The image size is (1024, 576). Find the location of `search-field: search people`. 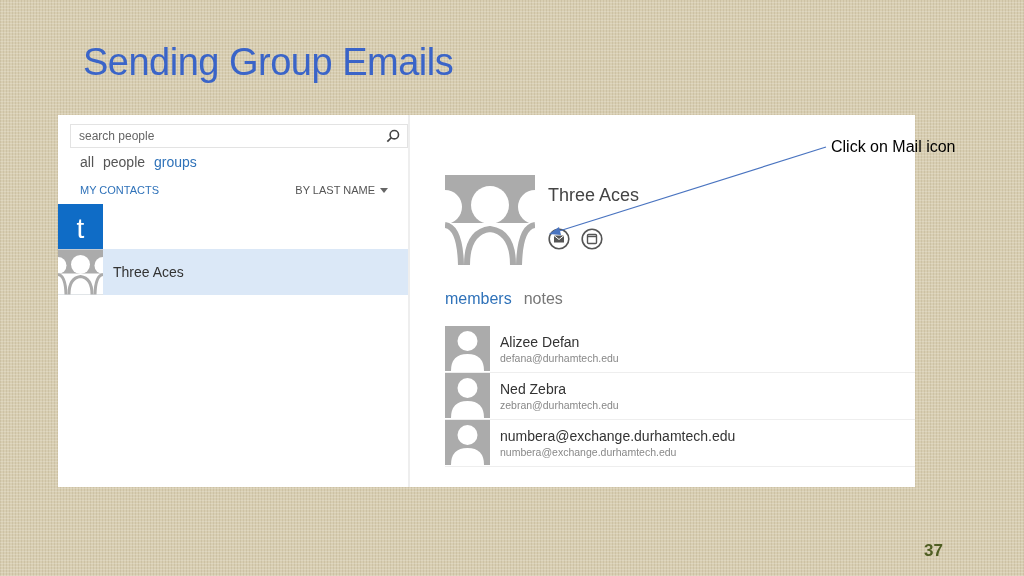

search-field: search people is located at coordinates (239, 136).